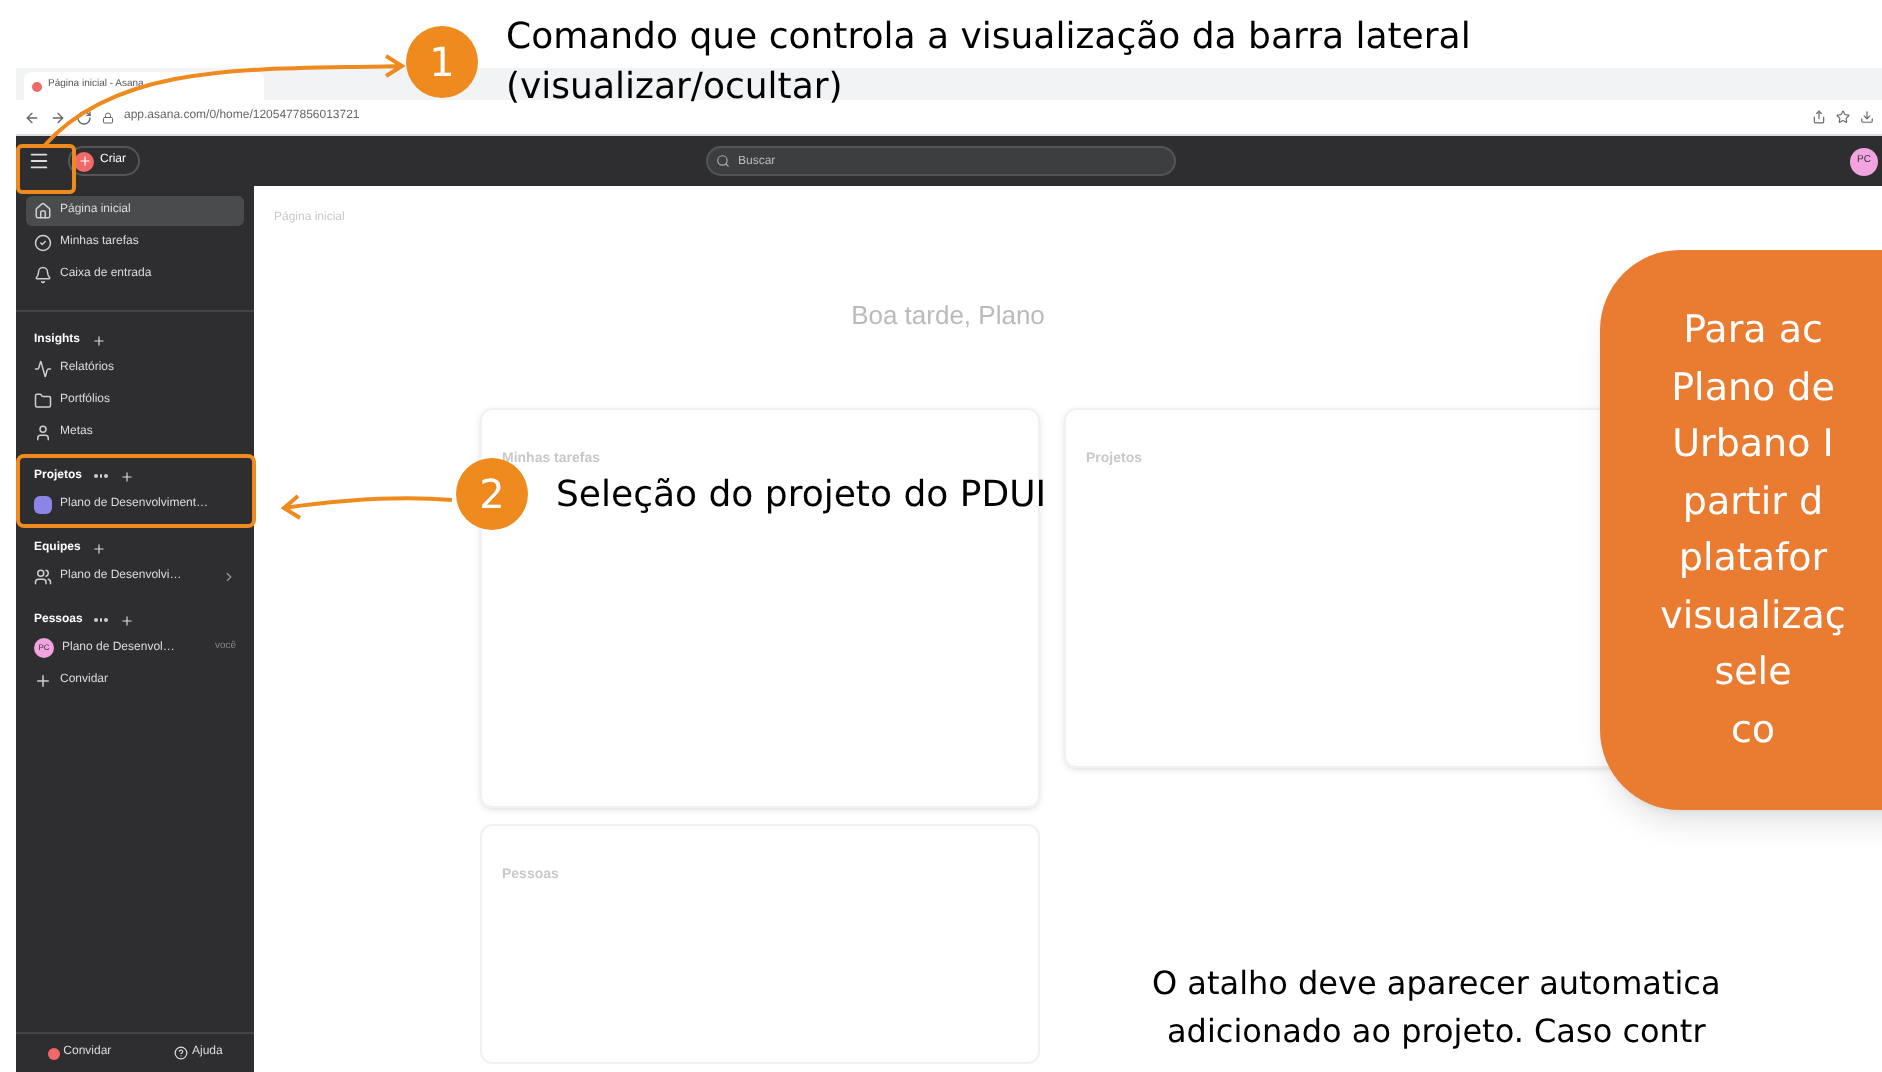 The image size is (1882, 1072). I want to click on annotation-text: Comando que controla a visualização da barra lateral (visualizar/ocultar), so click(988, 63).